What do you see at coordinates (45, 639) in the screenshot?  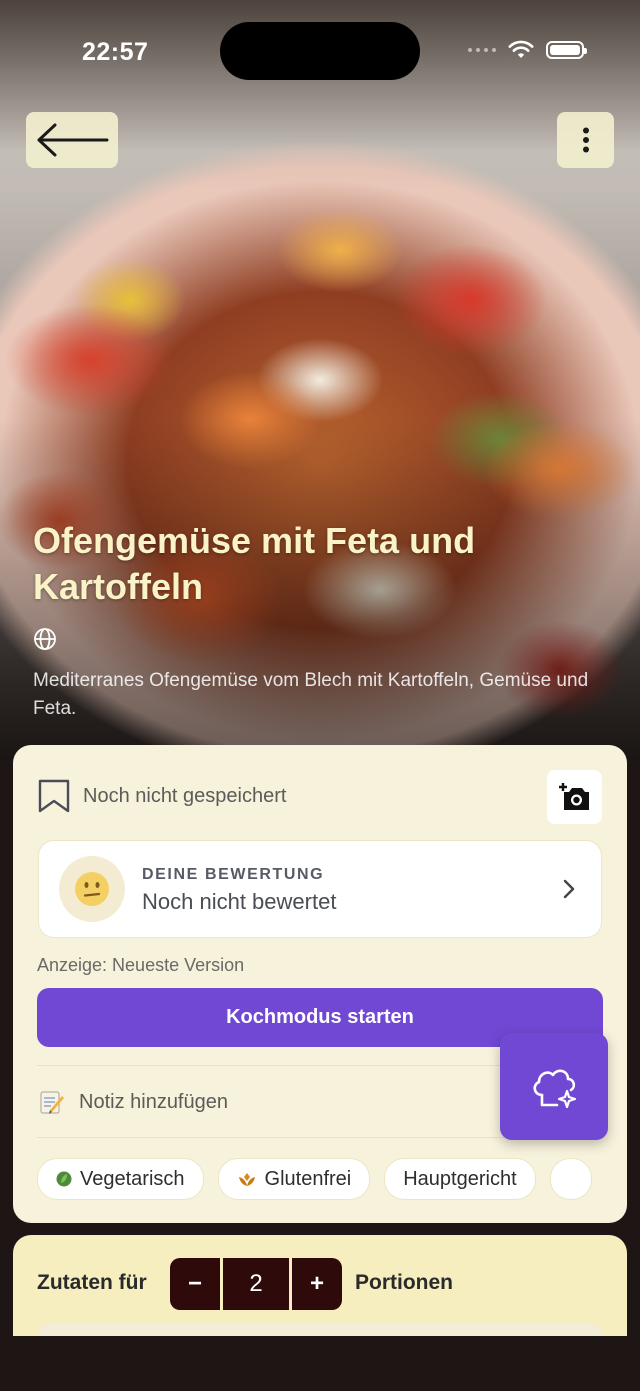 I see `globe-icon` at bounding box center [45, 639].